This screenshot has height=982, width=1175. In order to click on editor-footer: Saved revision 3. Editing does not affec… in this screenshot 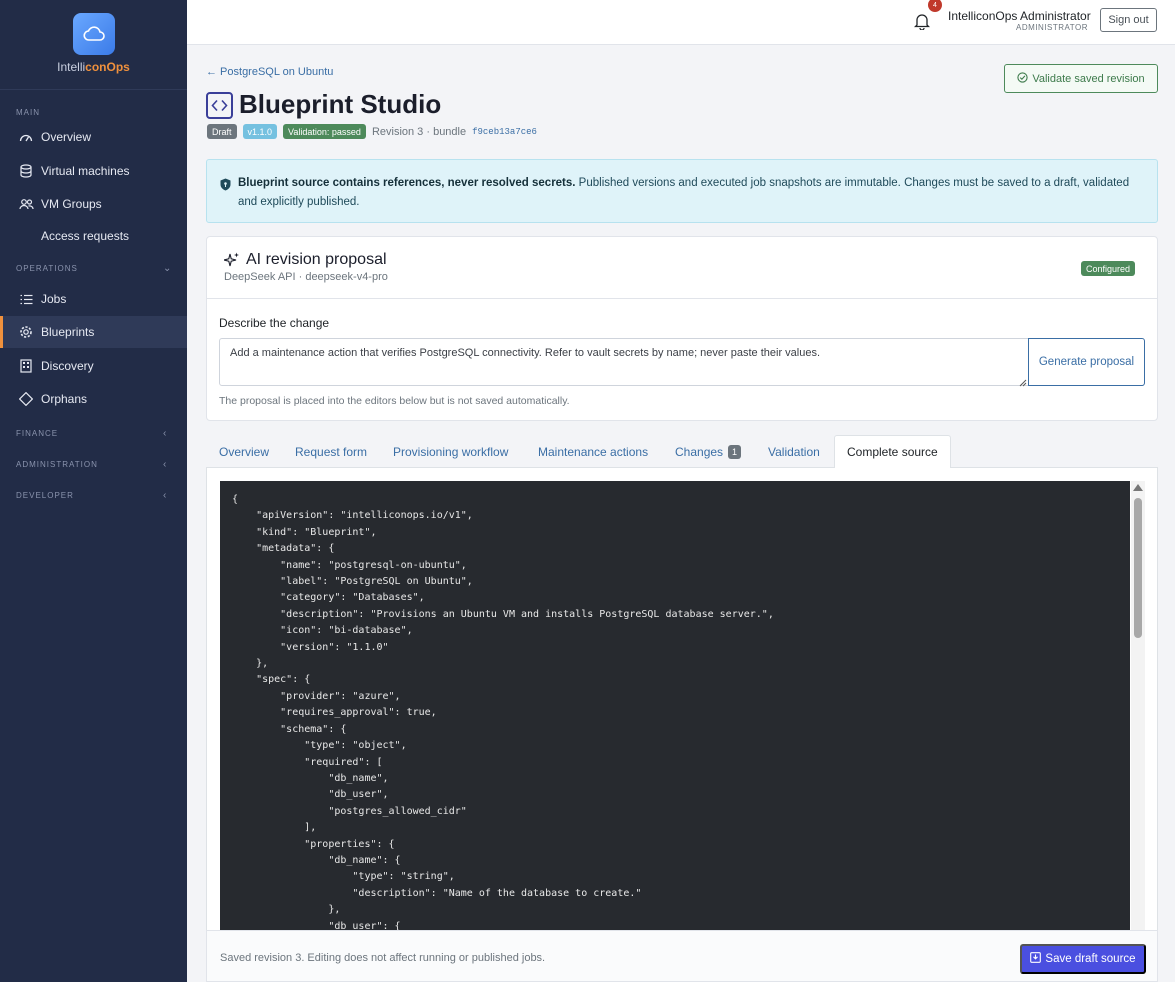, I will do `click(682, 956)`.